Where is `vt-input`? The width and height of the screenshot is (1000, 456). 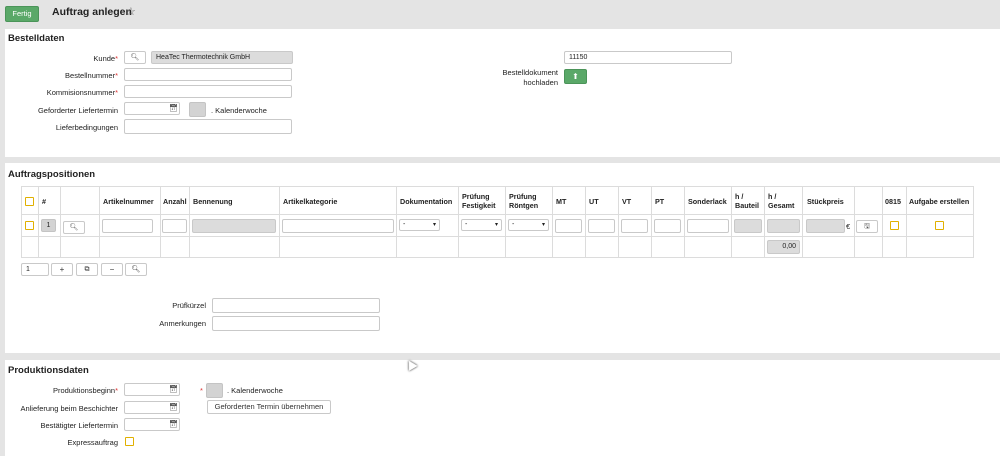
vt-input is located at coordinates (634, 226).